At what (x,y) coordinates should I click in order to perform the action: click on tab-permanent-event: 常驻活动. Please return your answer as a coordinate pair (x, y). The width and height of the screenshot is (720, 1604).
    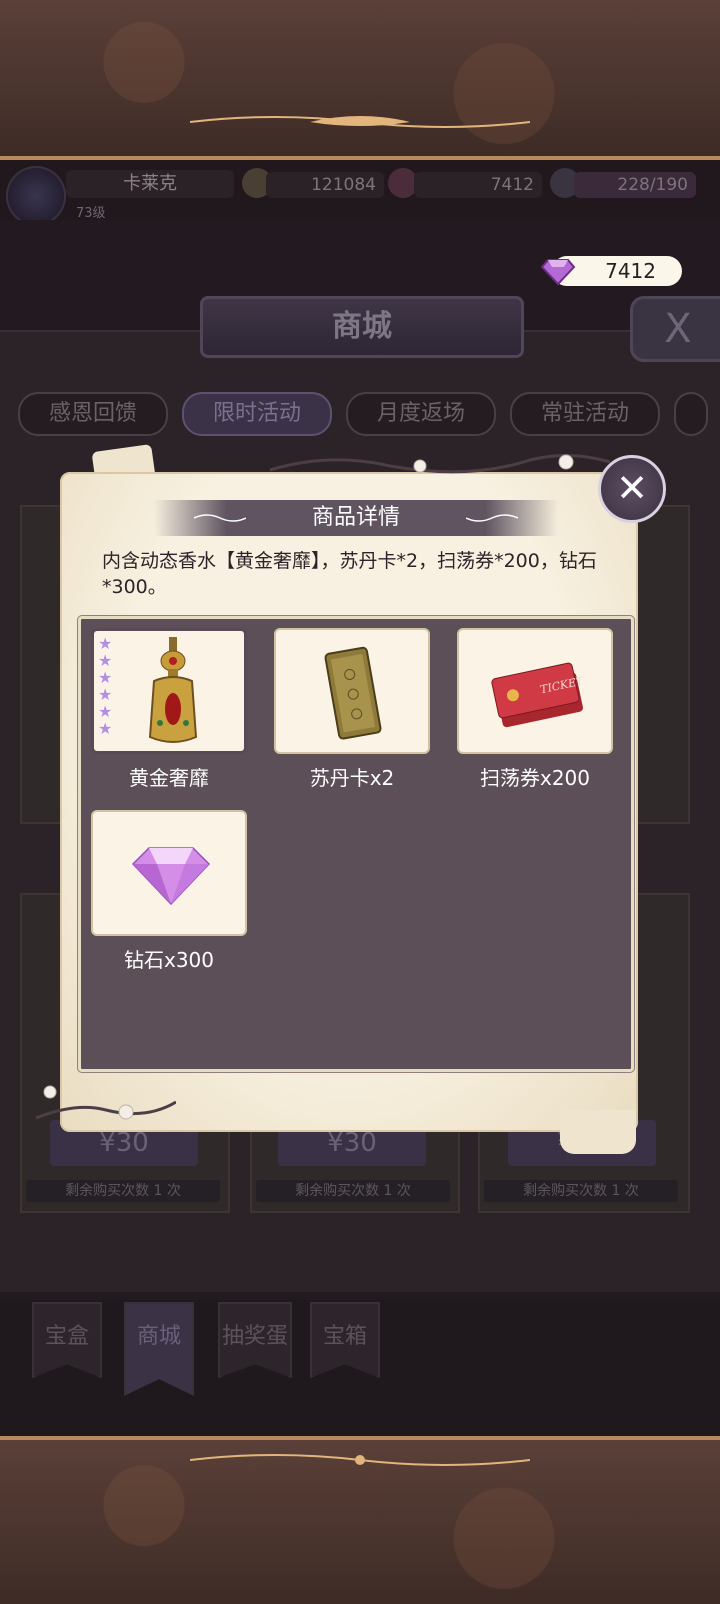
    Looking at the image, I should click on (585, 414).